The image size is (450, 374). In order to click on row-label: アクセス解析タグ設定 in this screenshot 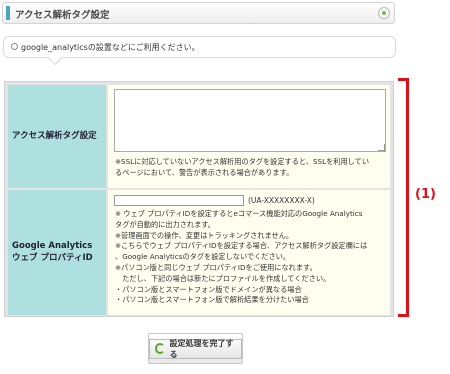, I will do `click(57, 136)`.